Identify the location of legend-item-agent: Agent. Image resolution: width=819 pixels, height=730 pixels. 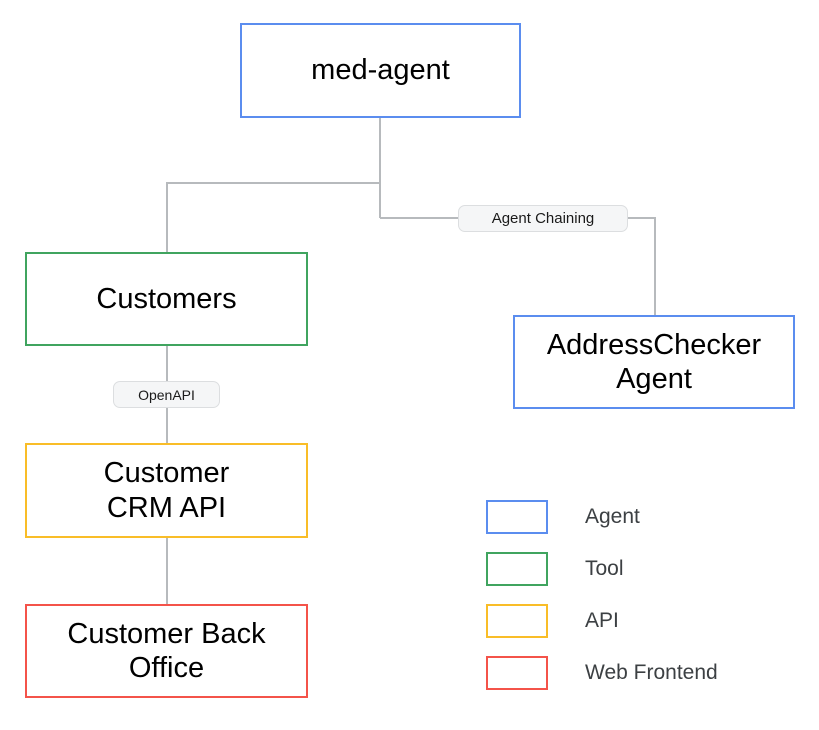
(636, 517).